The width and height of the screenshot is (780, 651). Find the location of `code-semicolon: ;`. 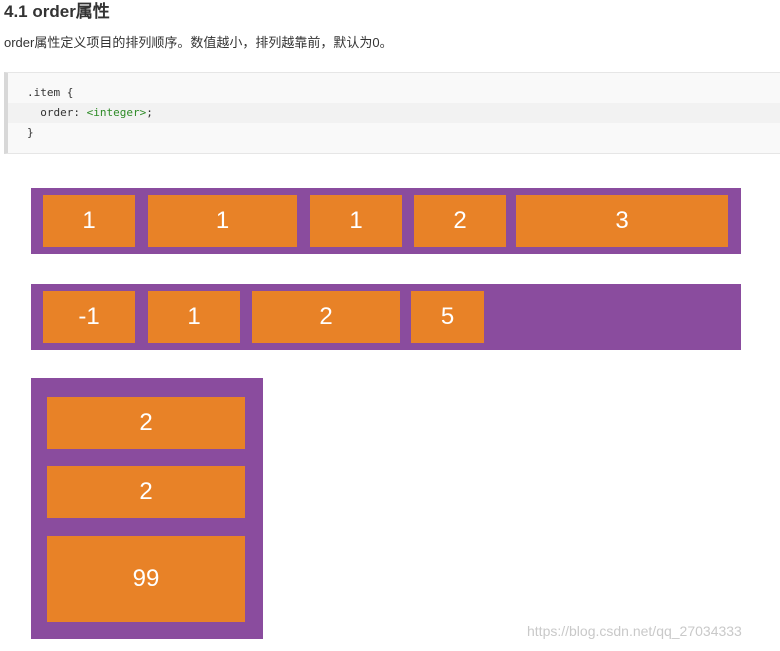

code-semicolon: ; is located at coordinates (149, 112).